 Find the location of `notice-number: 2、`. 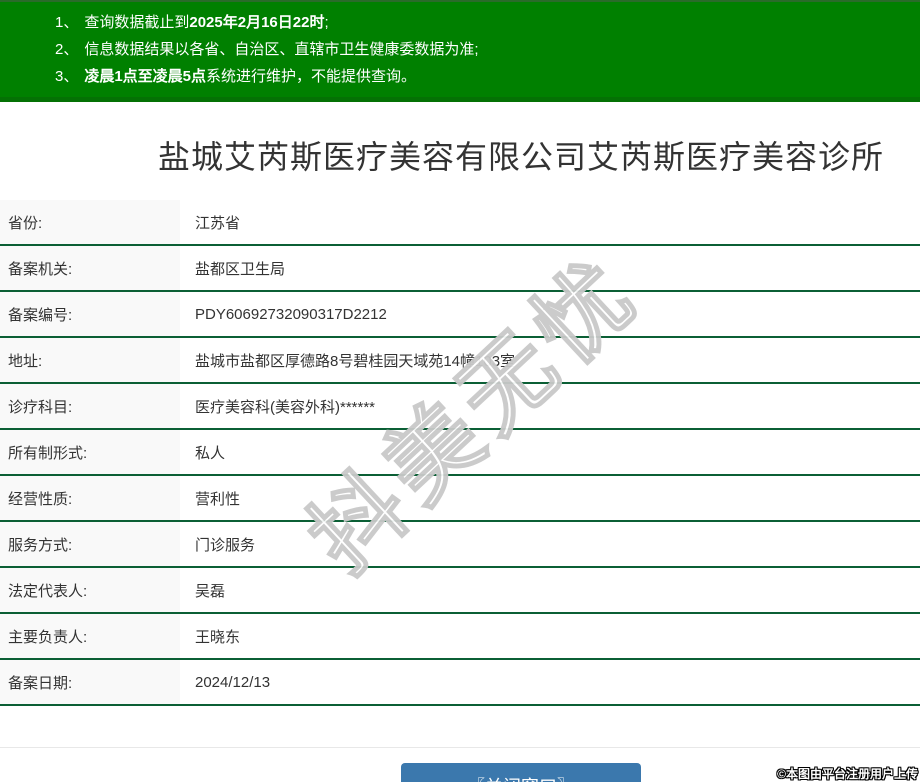

notice-number: 2、 is located at coordinates (67, 49).